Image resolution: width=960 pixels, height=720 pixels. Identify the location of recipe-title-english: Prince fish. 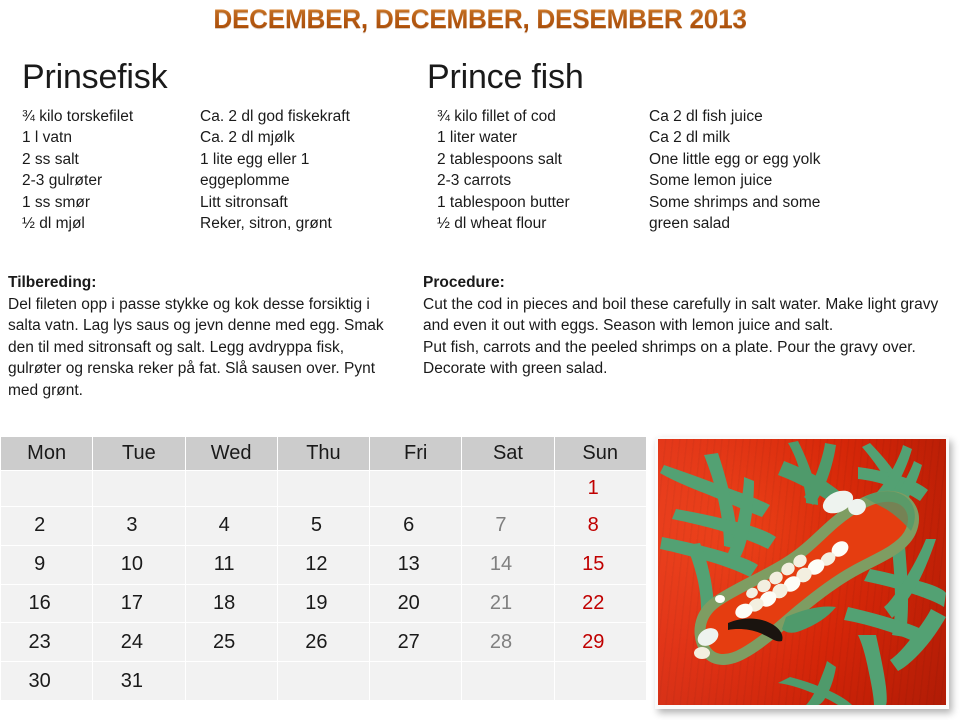
(505, 77).